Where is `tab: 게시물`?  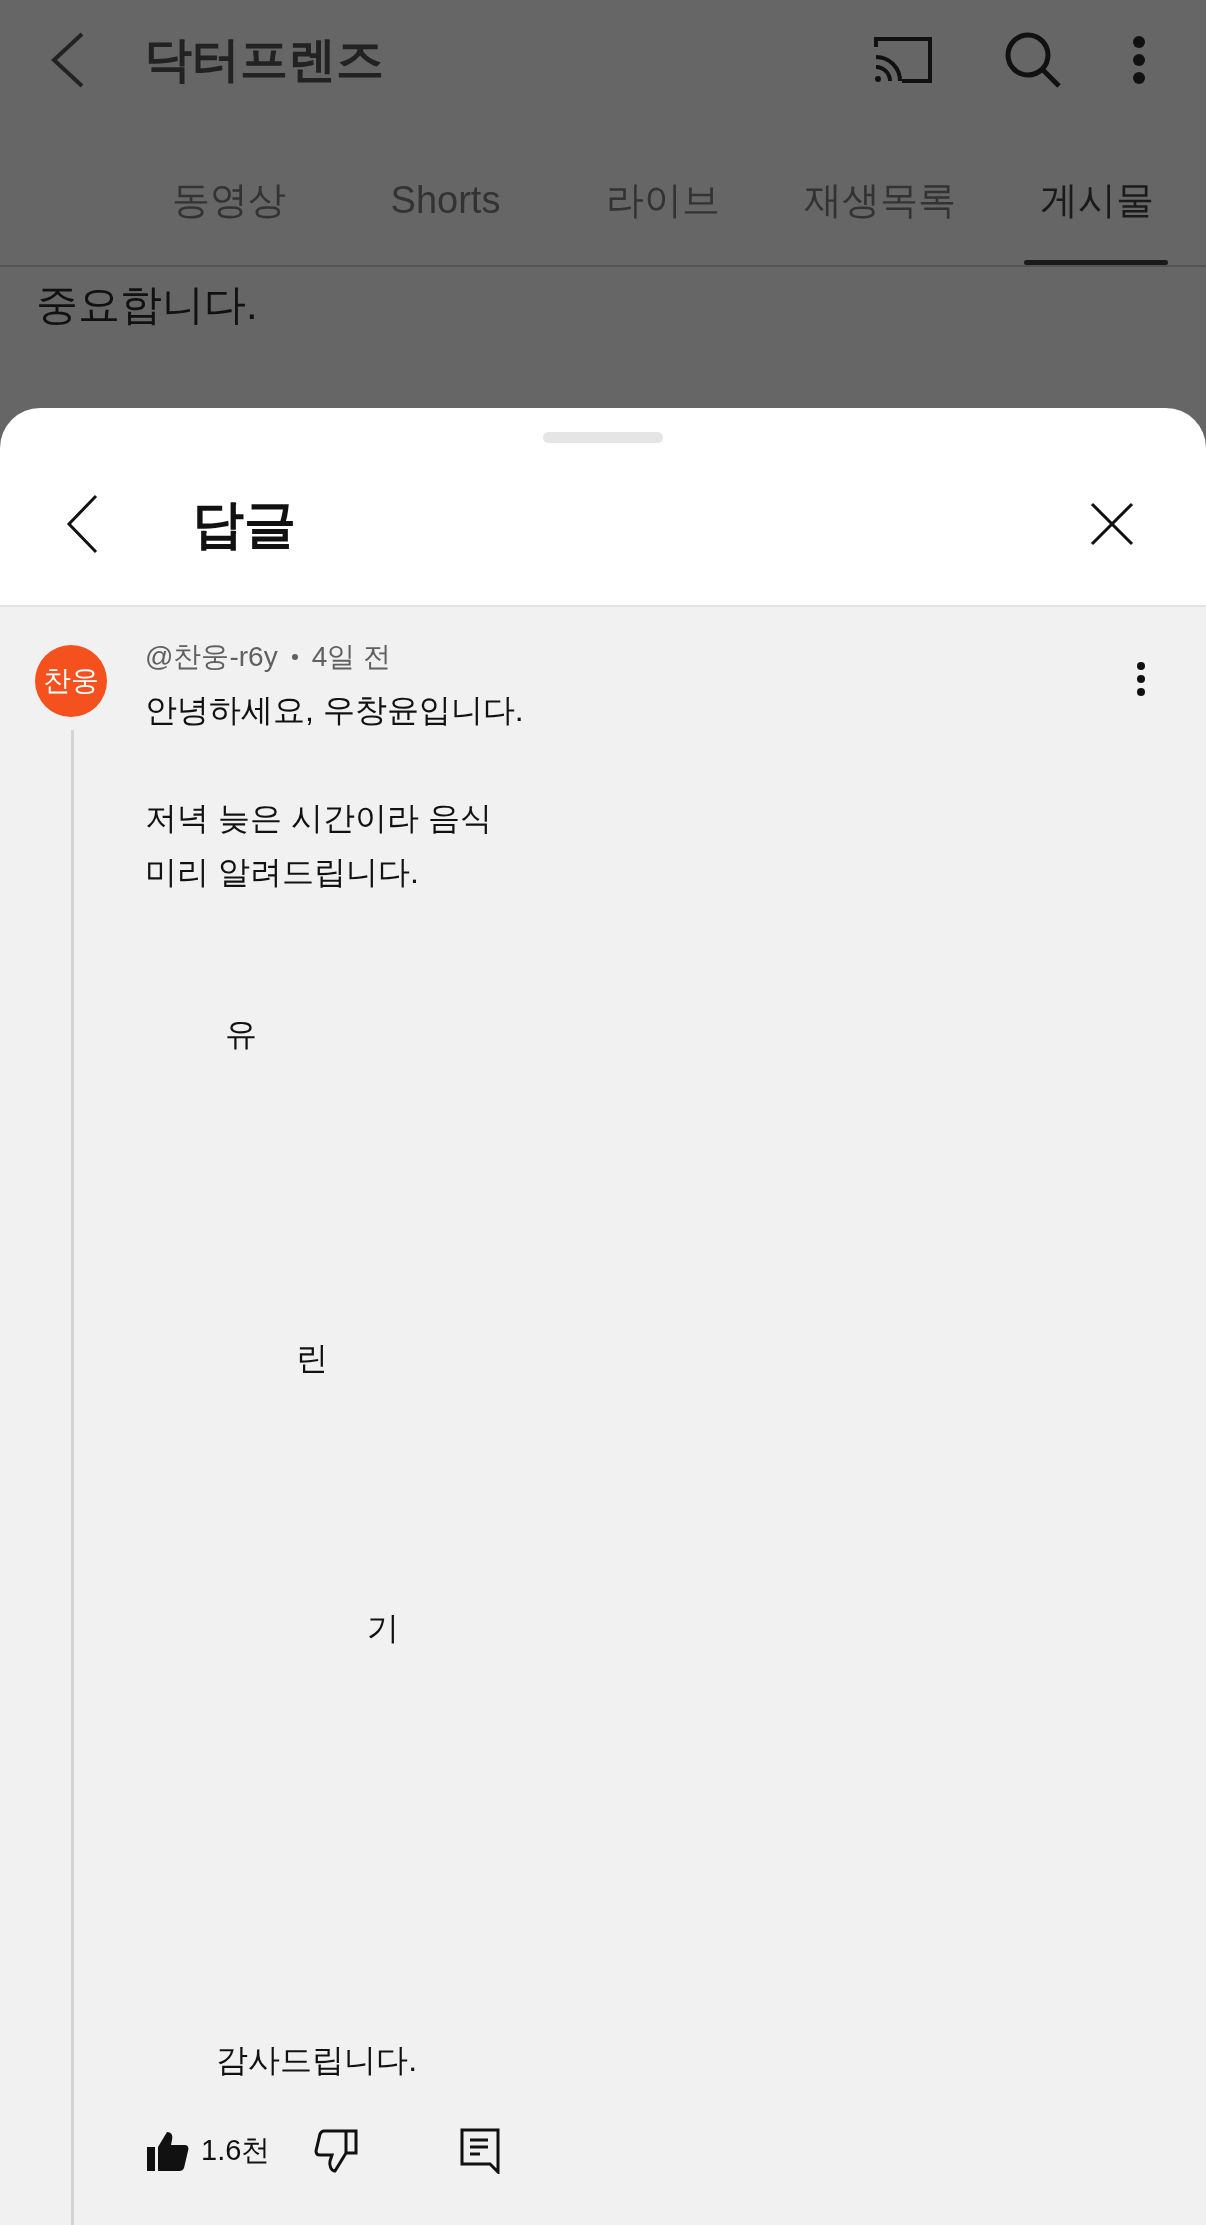 tab: 게시물 is located at coordinates (1096, 200).